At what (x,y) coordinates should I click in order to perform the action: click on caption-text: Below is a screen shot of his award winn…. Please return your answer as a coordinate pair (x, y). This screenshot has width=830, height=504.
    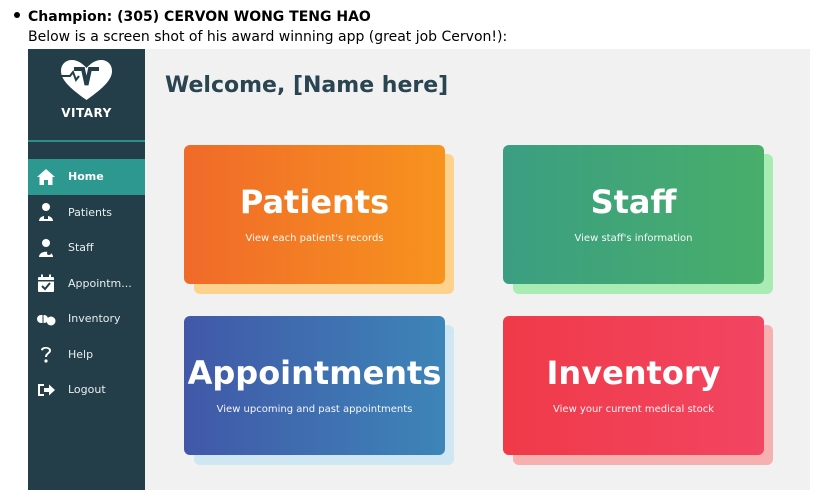
    Looking at the image, I should click on (268, 37).